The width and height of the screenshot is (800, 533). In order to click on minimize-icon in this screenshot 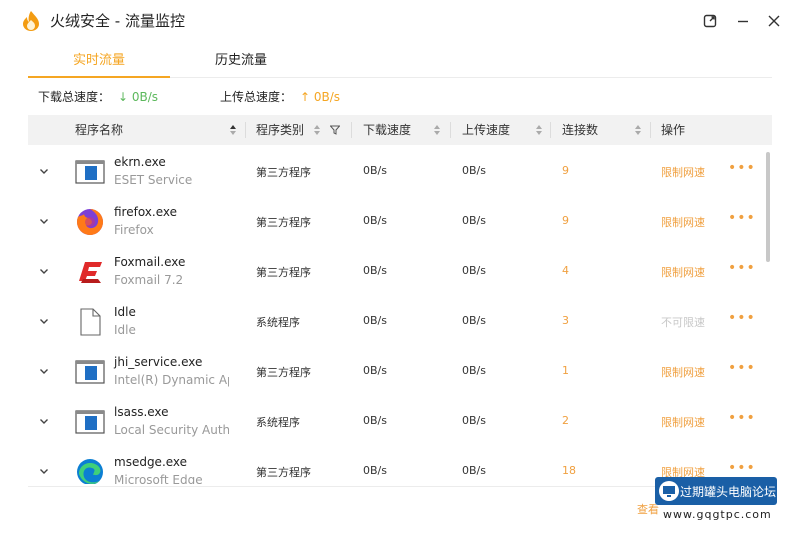, I will do `click(743, 21)`.